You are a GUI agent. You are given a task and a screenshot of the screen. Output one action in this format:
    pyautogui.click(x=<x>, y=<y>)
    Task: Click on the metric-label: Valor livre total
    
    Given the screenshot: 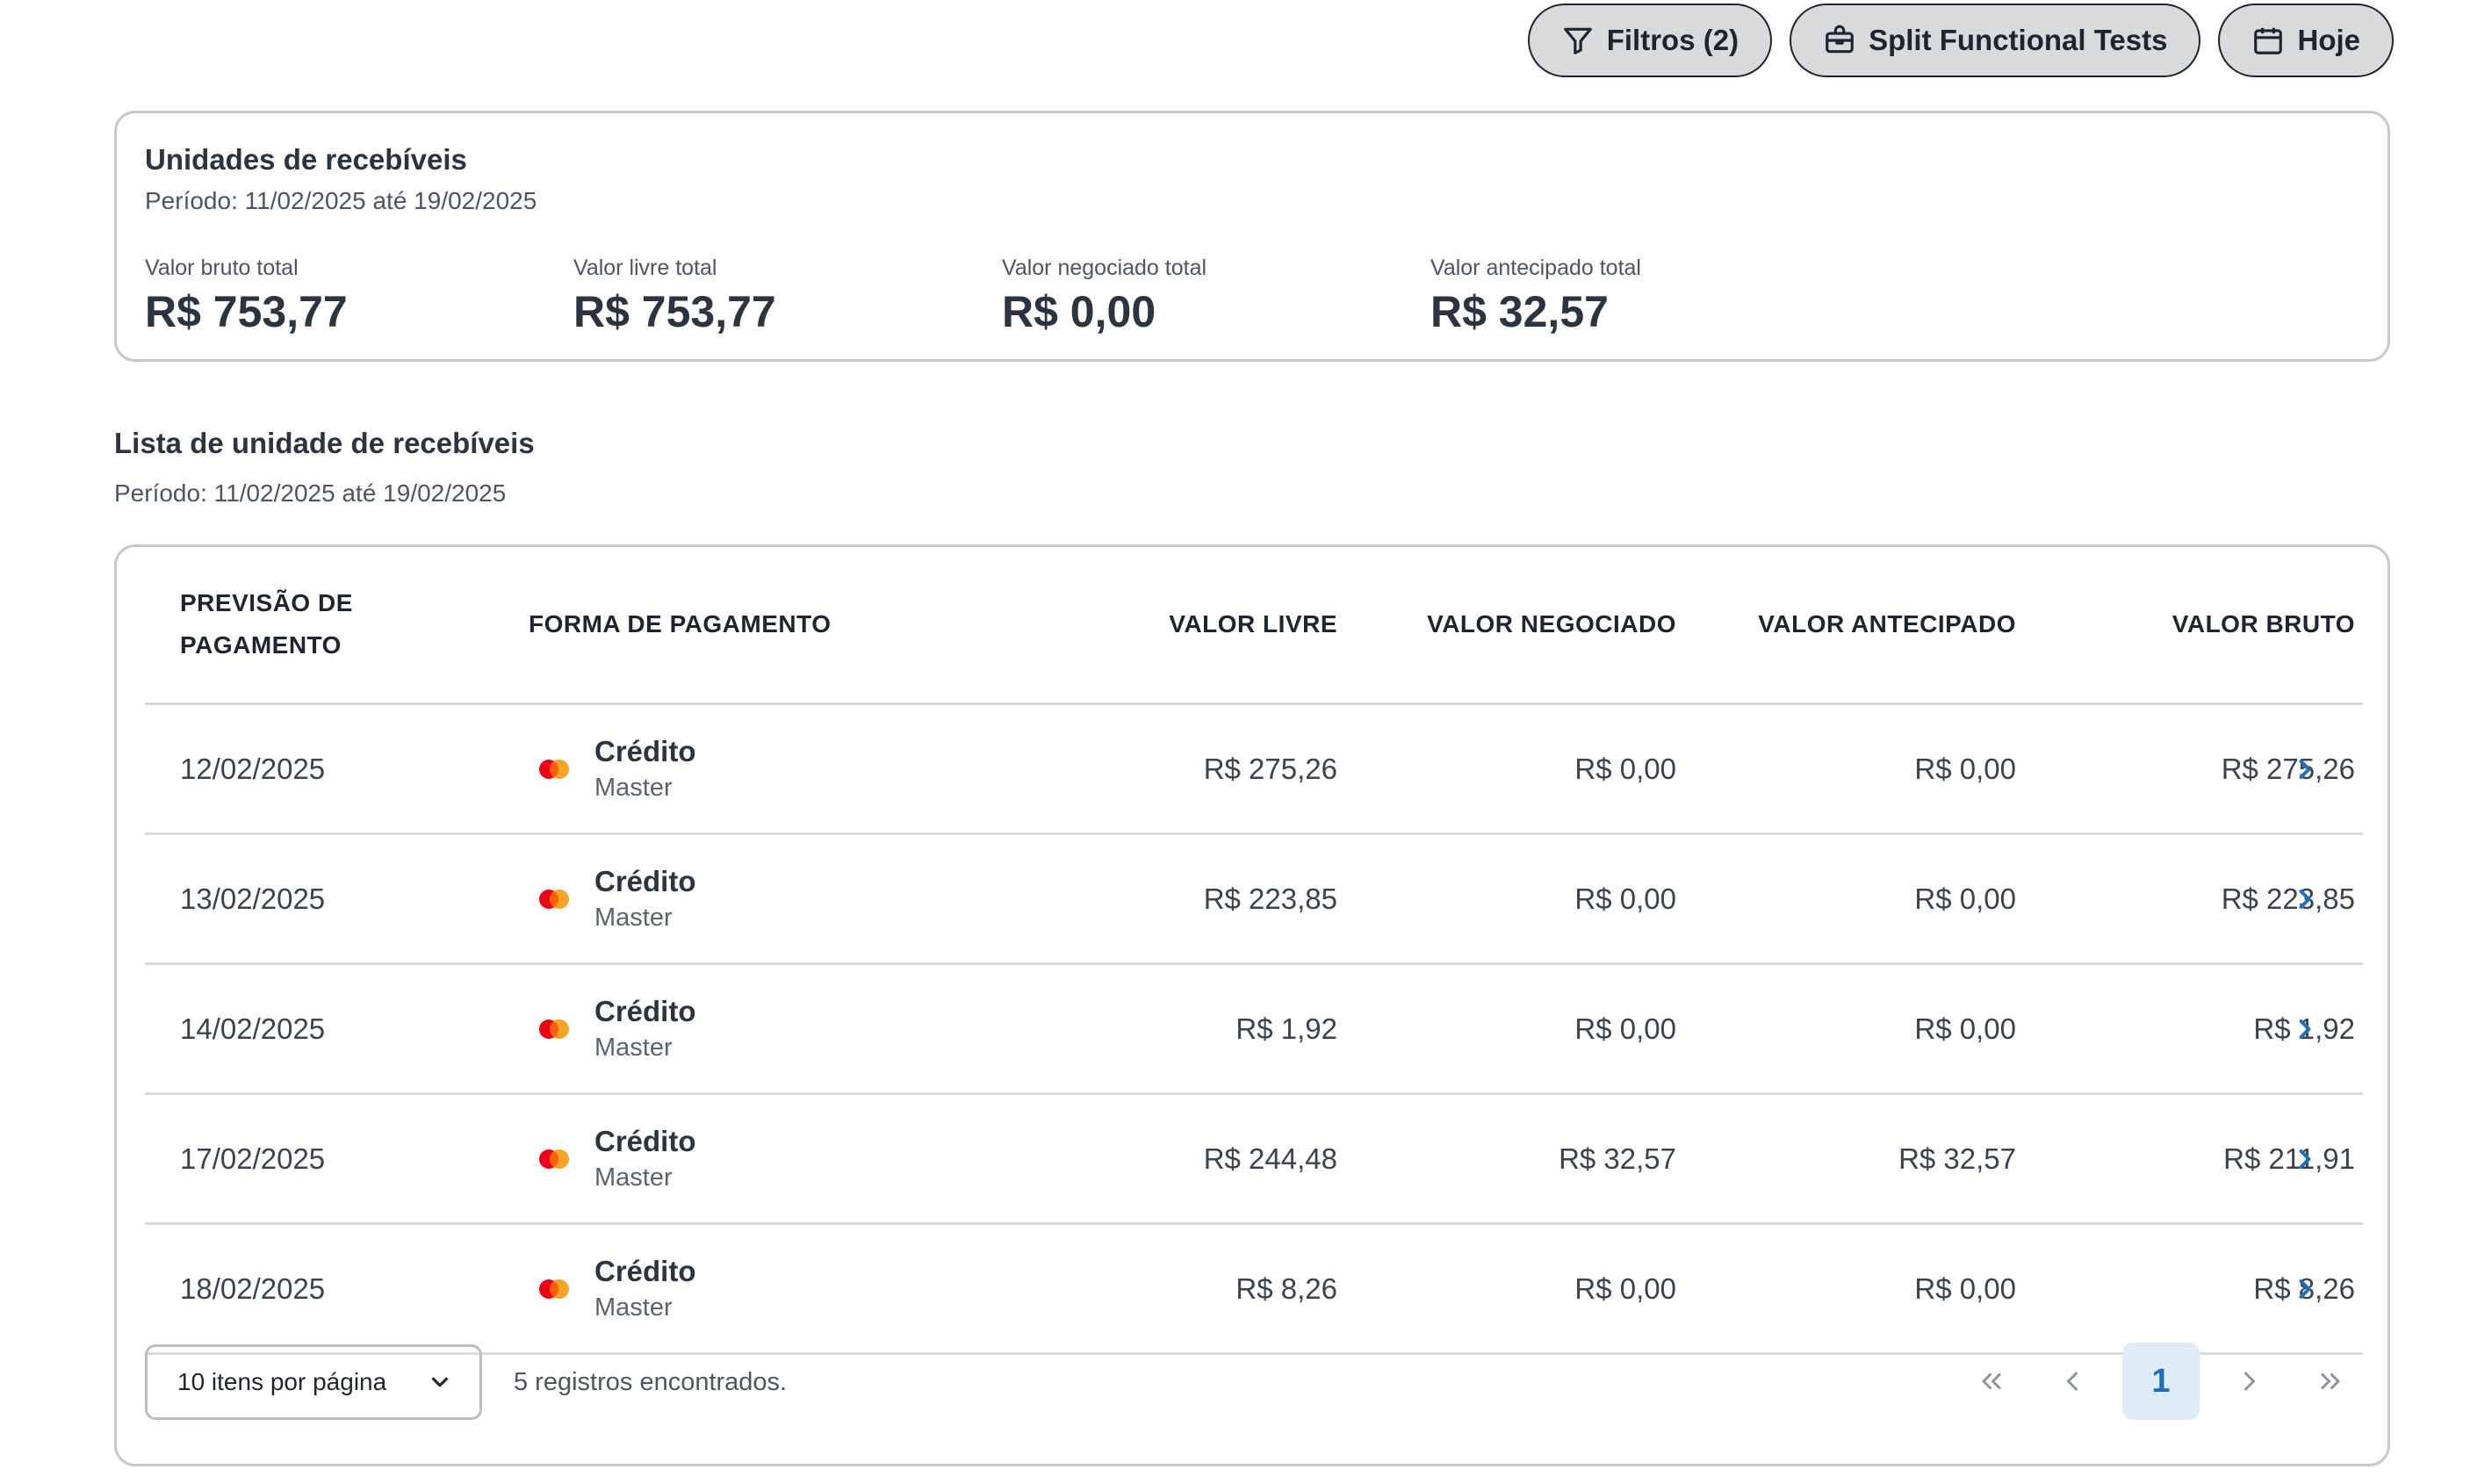 What is the action you would take?
    pyautogui.click(x=645, y=268)
    